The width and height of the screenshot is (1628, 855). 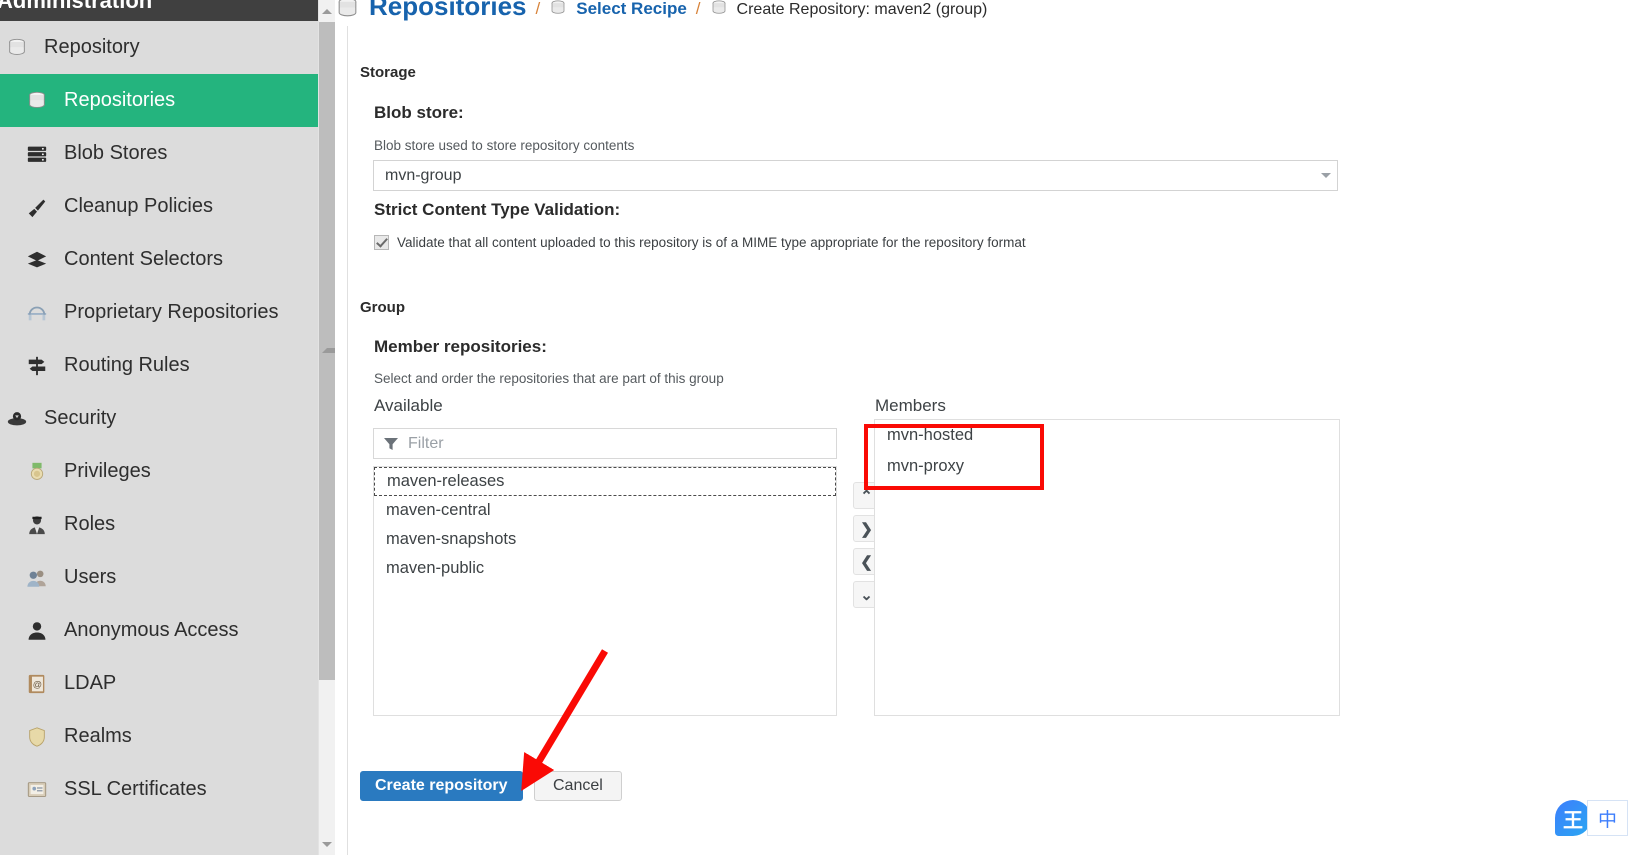 I want to click on sidebar-item-content-selectors: Content Selectors, so click(x=159, y=259).